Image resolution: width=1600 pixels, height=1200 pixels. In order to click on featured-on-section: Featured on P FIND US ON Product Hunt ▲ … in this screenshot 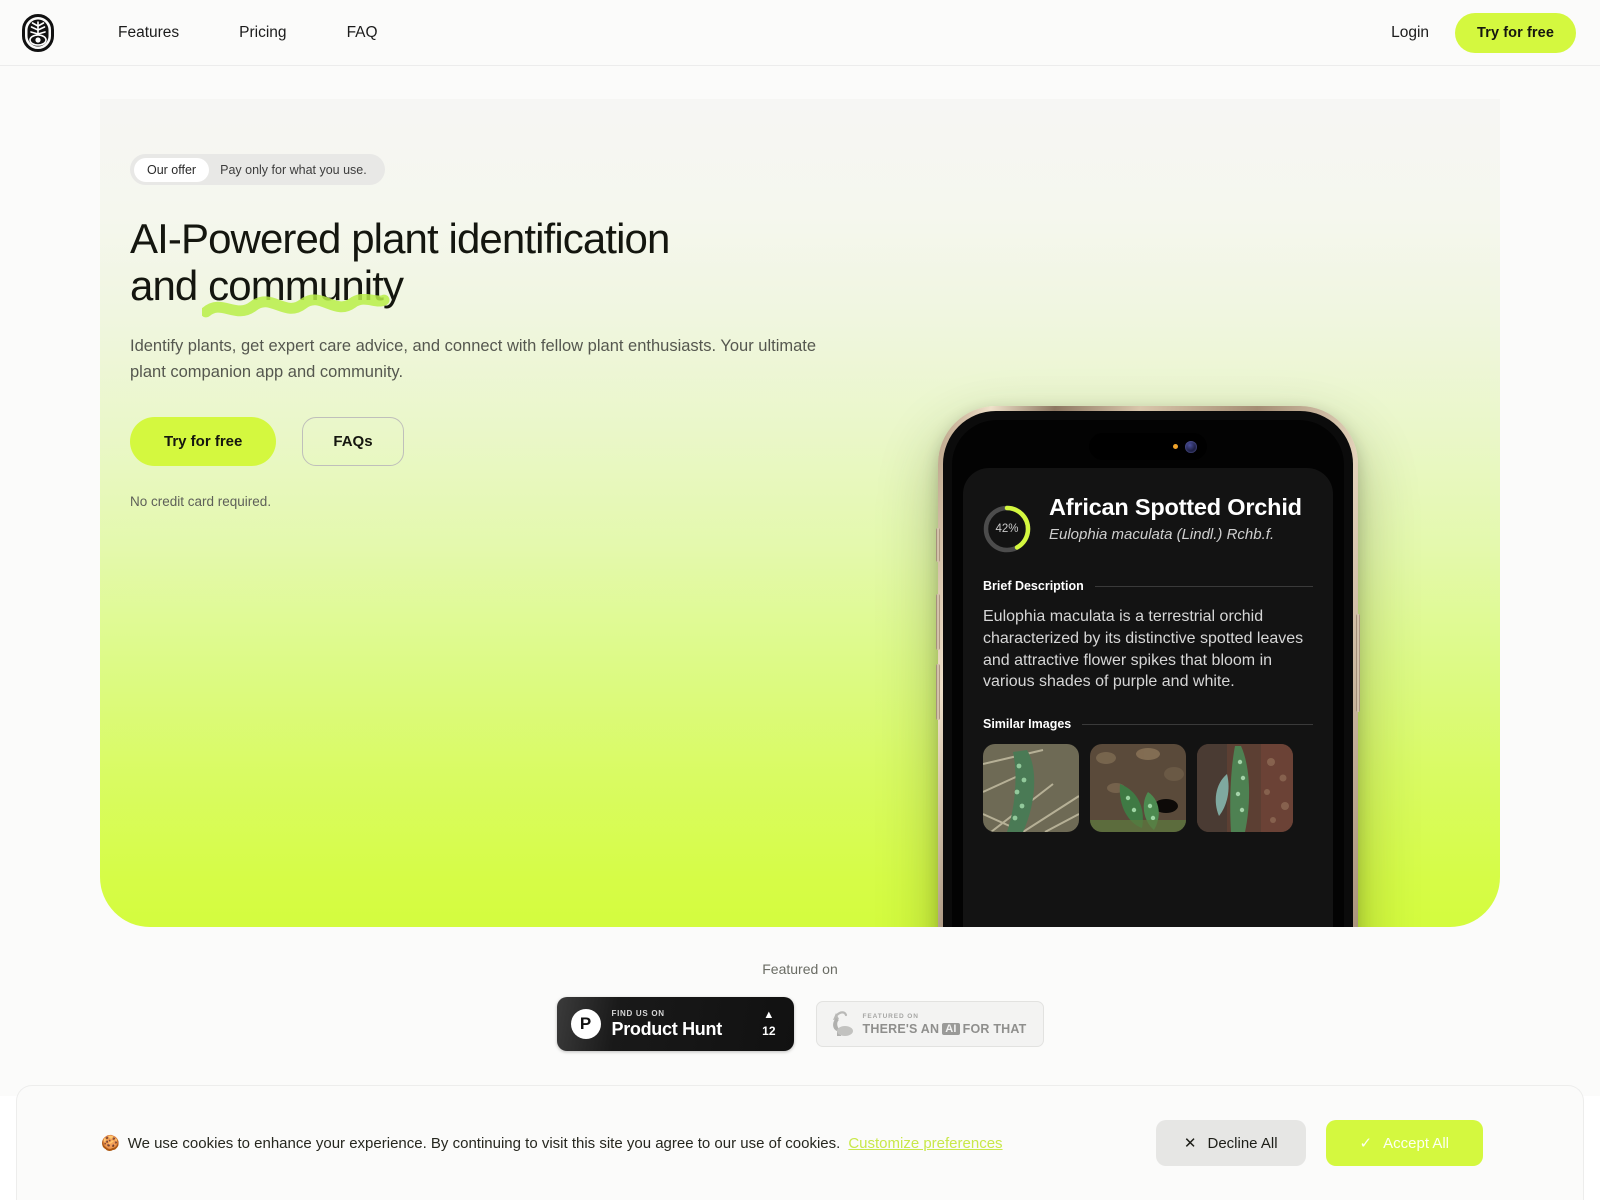, I will do `click(800, 1006)`.